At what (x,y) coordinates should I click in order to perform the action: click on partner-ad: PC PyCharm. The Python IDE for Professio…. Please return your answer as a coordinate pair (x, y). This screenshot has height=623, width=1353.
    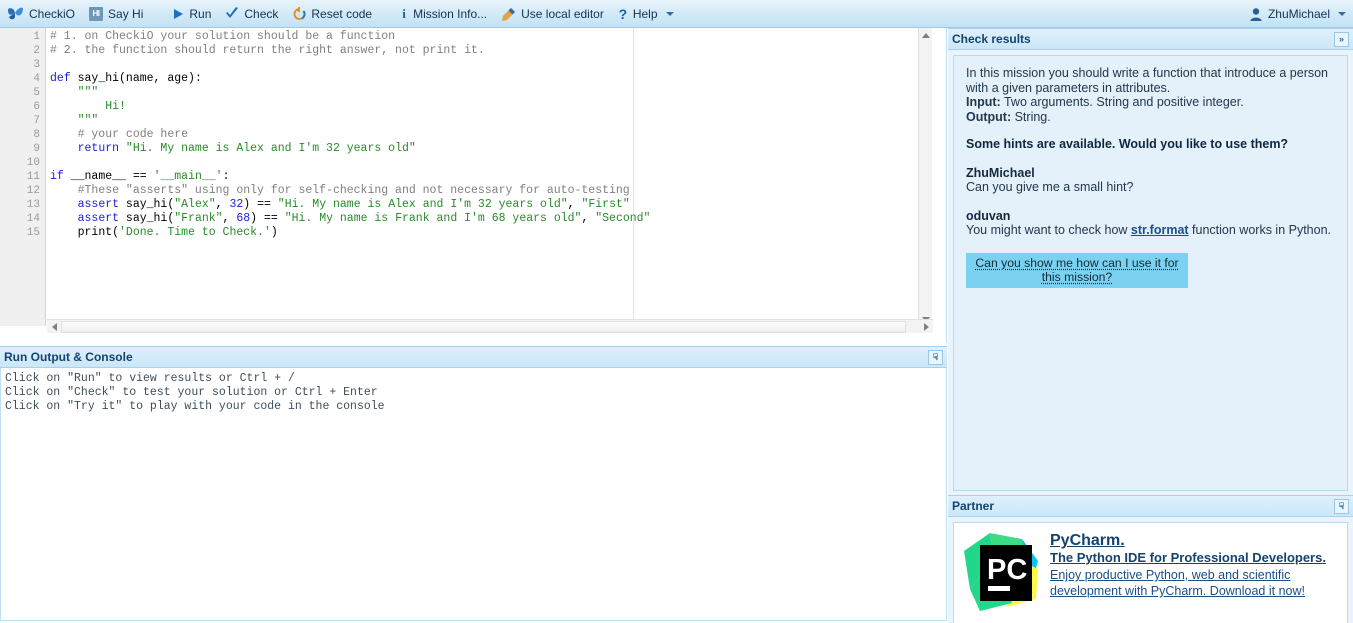
    Looking at the image, I should click on (1150, 572).